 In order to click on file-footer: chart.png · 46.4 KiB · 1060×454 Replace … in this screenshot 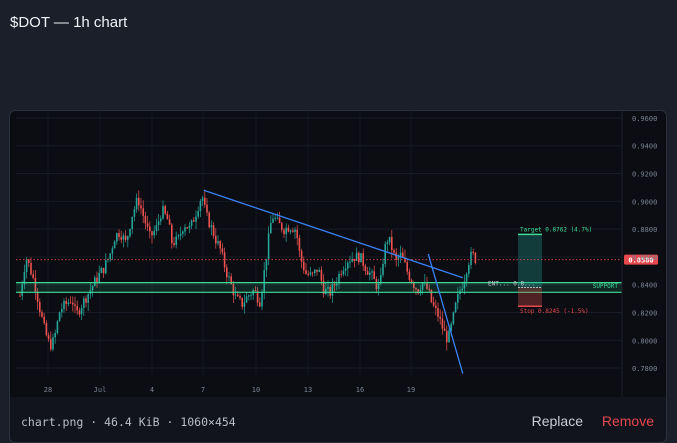, I will do `click(338, 424)`.